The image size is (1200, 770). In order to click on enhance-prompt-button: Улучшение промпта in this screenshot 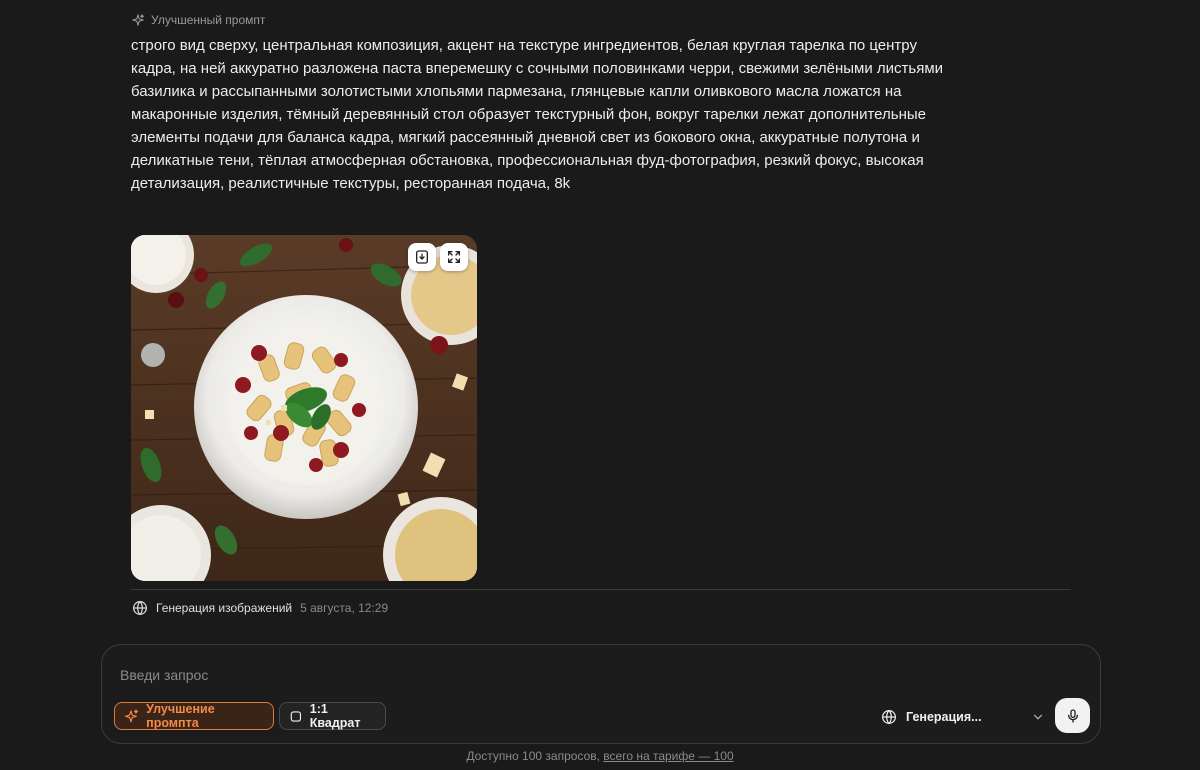, I will do `click(194, 716)`.